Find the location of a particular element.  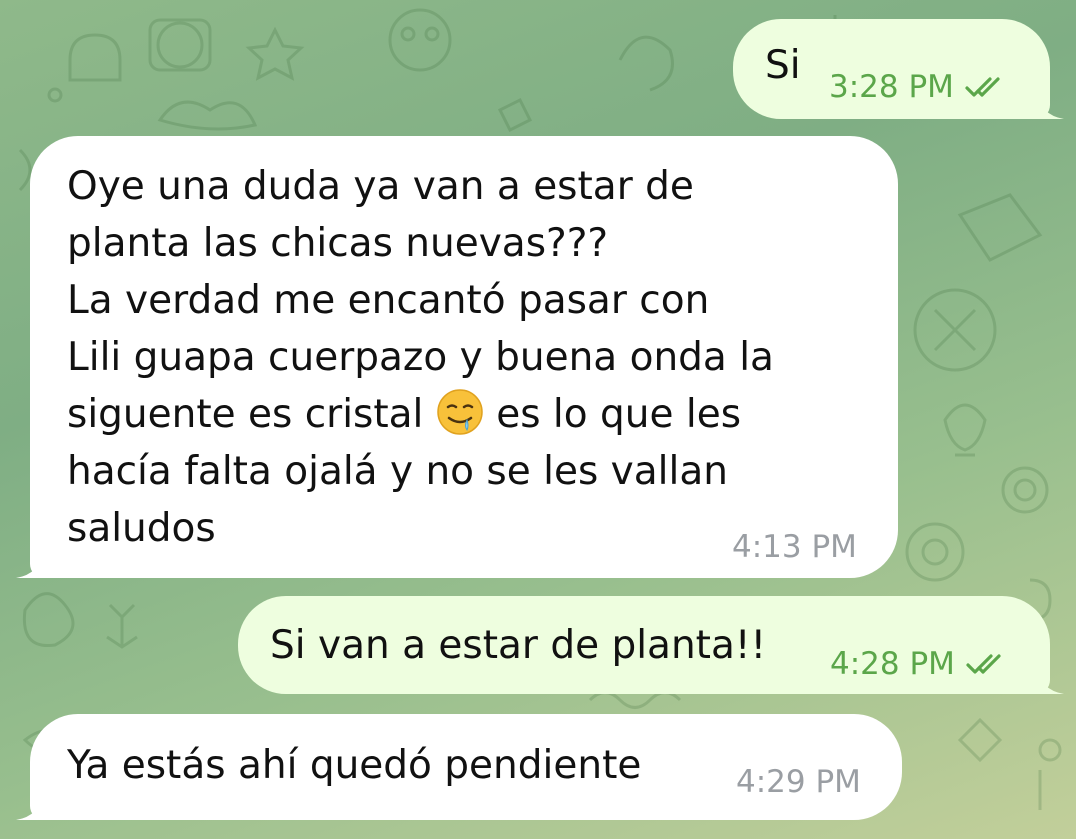

message-time: 4:13 PM is located at coordinates (794, 547).